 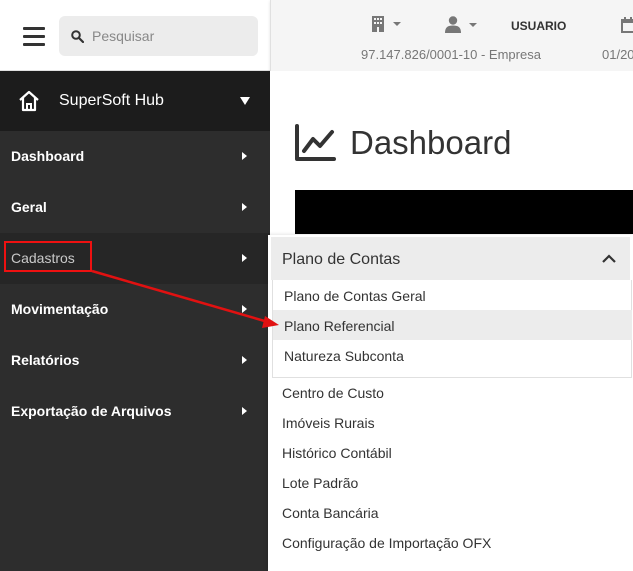 What do you see at coordinates (245, 101) in the screenshot?
I see `caret-down-icon` at bounding box center [245, 101].